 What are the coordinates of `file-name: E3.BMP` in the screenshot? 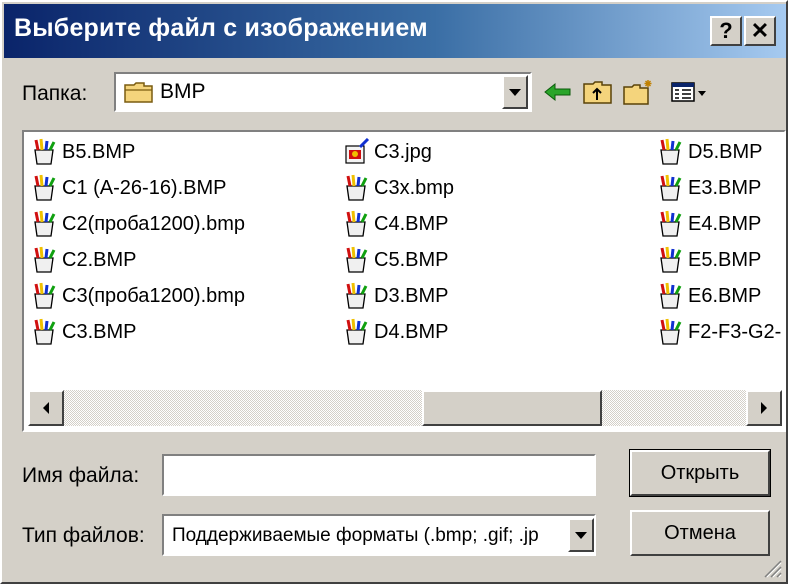 It's located at (725, 187).